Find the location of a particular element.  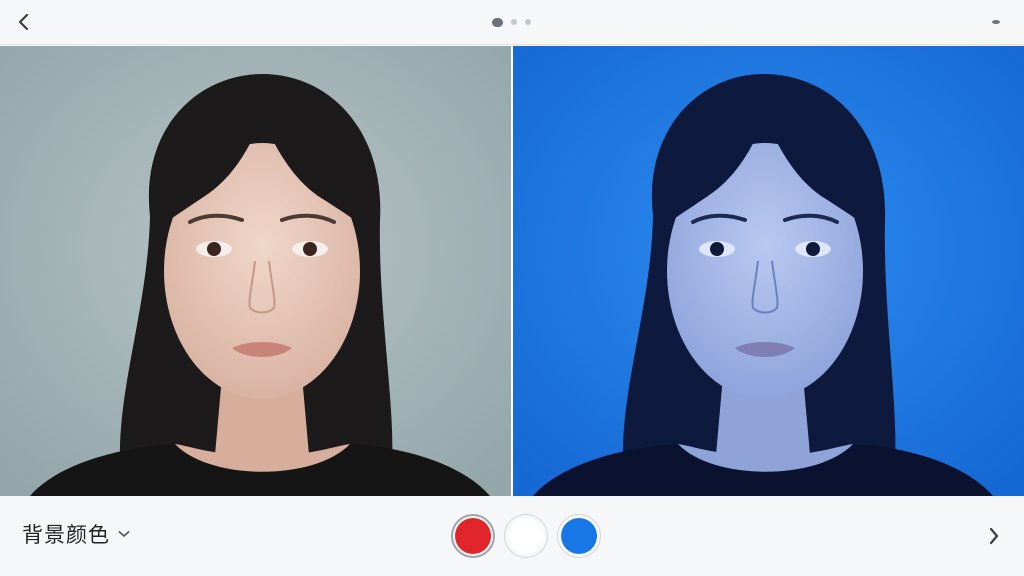

chevron-left-icon is located at coordinates (23, 22).